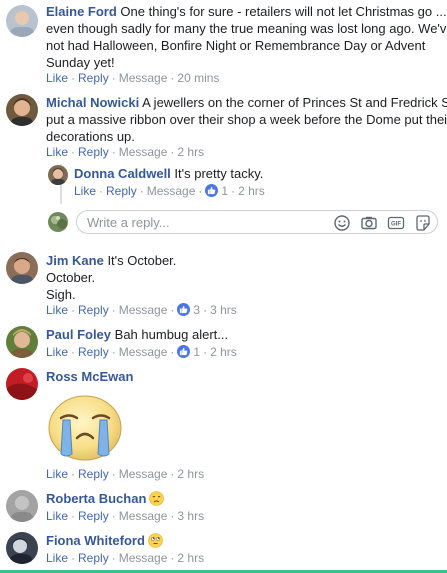 Image resolution: width=447 pixels, height=573 pixels. Describe the element at coordinates (187, 222) in the screenshot. I see `reply-input` at that location.